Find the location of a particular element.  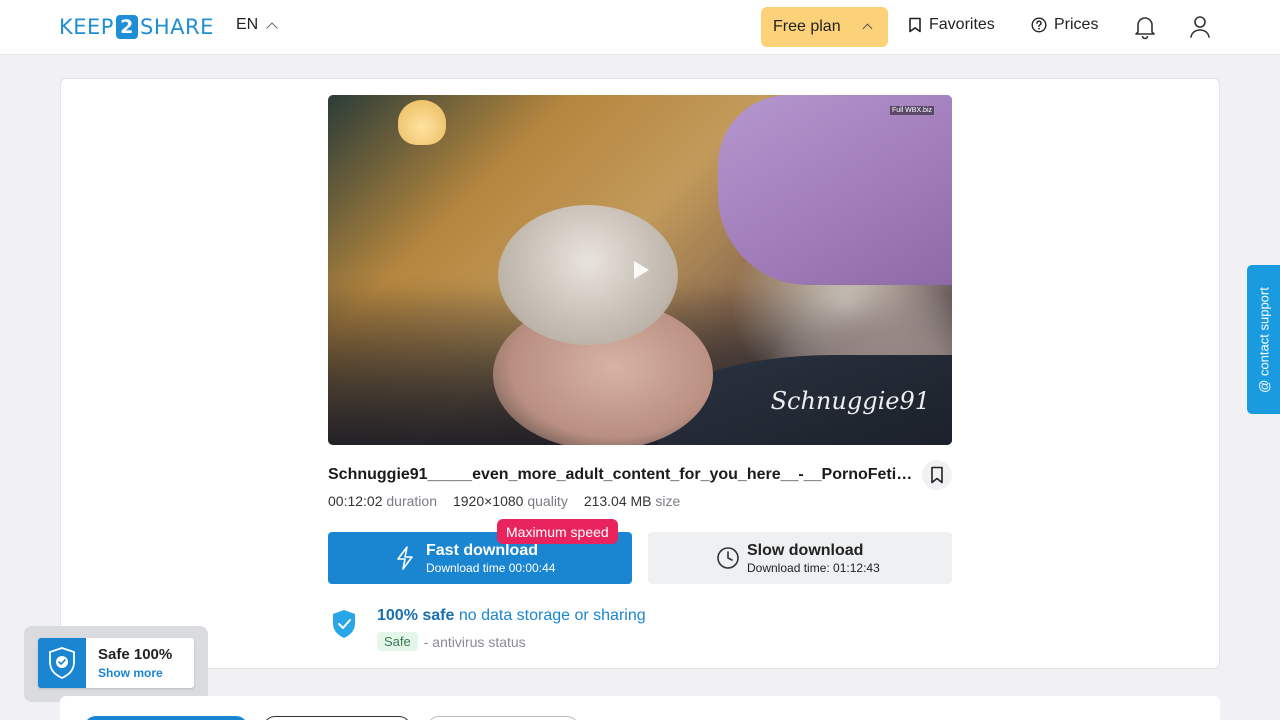

favorites-link: Favorites is located at coordinates (951, 25).